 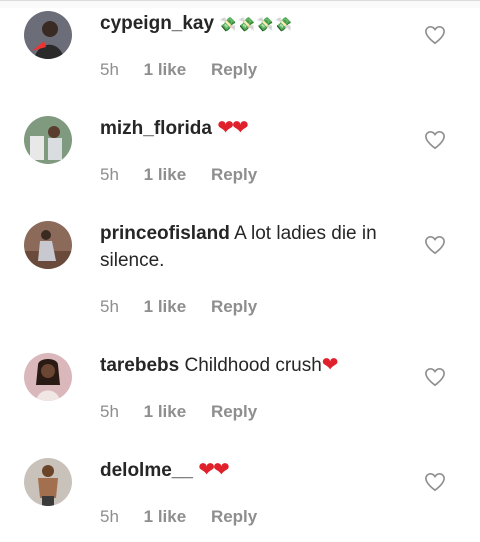 I want to click on comment-body: tarebebs Childhood crush❤, so click(x=255, y=365).